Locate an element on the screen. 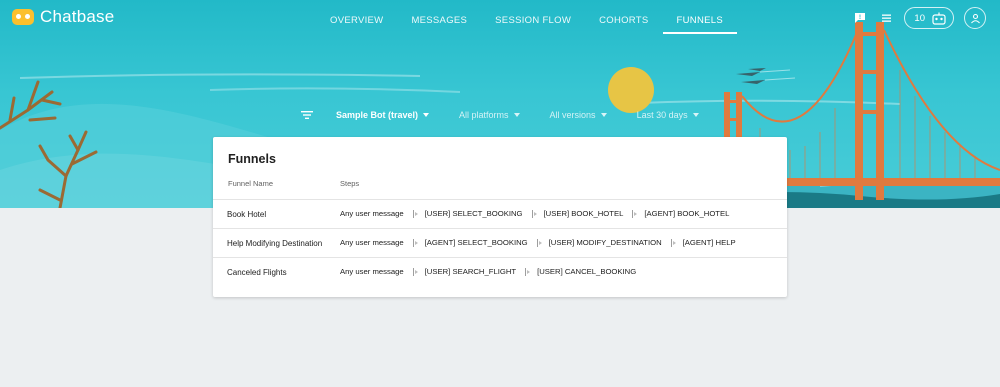  funnel-name: Help Modifying Destination is located at coordinates (275, 243).